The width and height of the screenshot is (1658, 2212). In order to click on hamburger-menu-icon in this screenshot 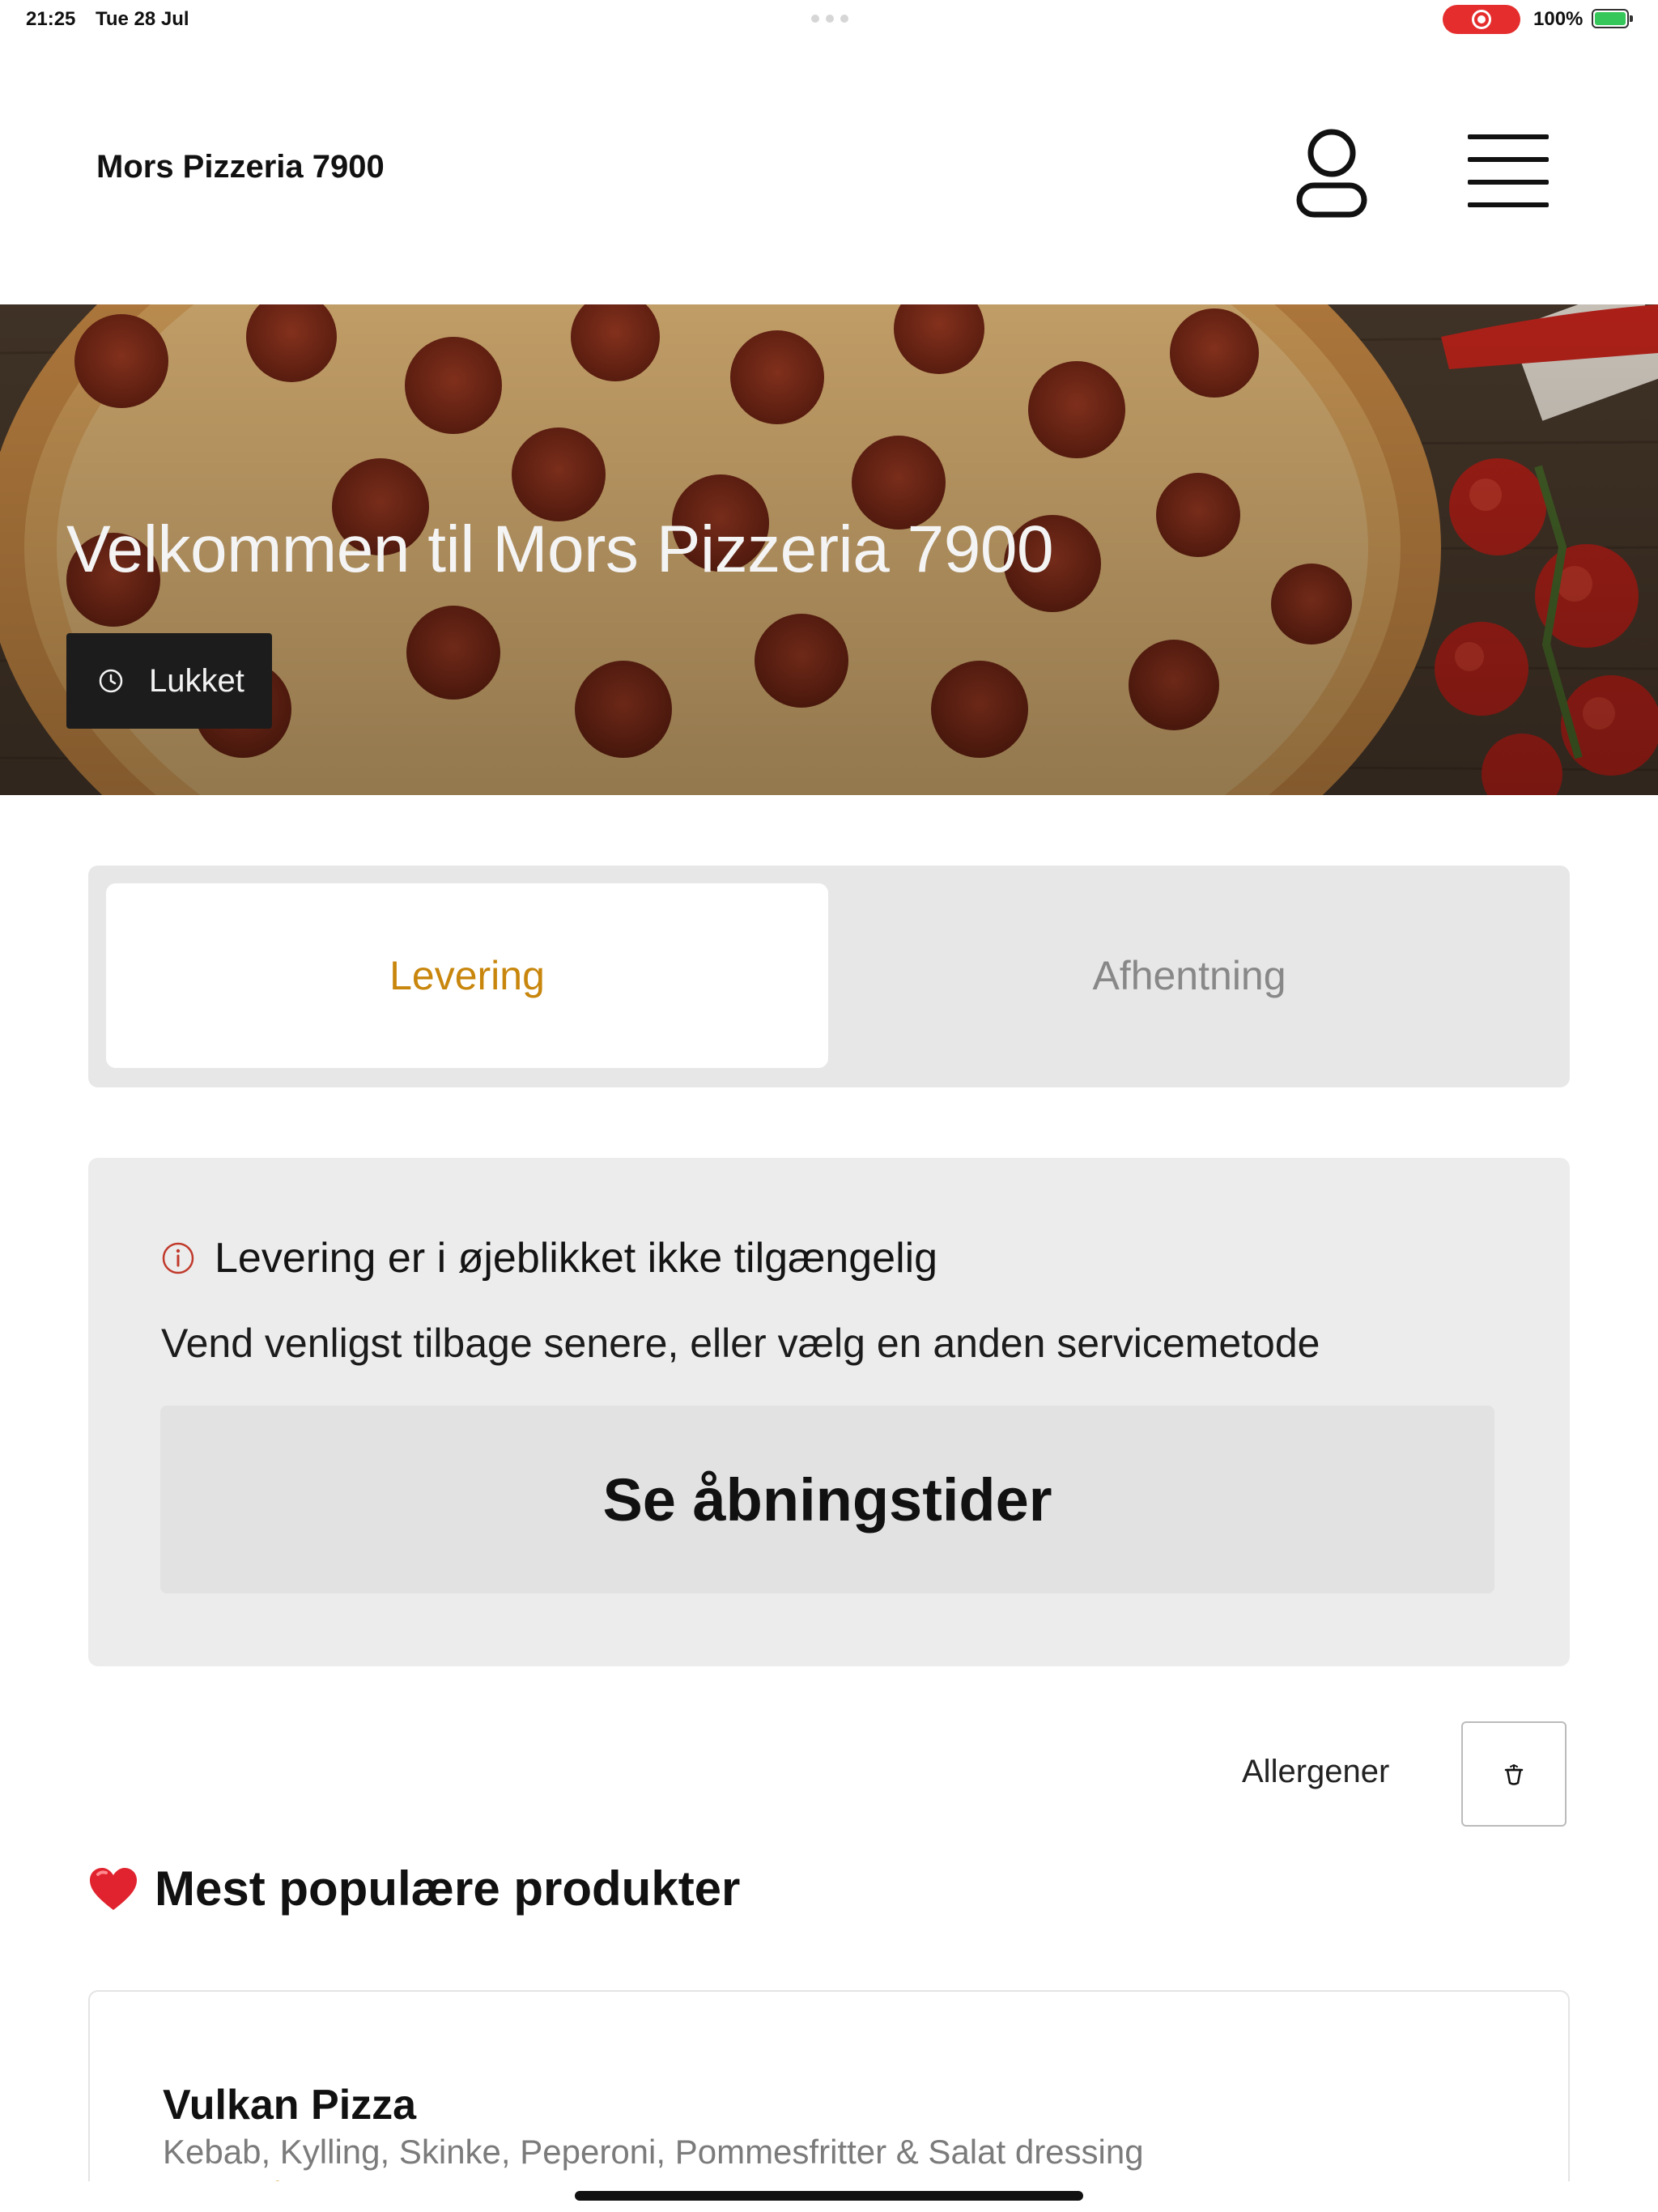, I will do `click(1508, 172)`.